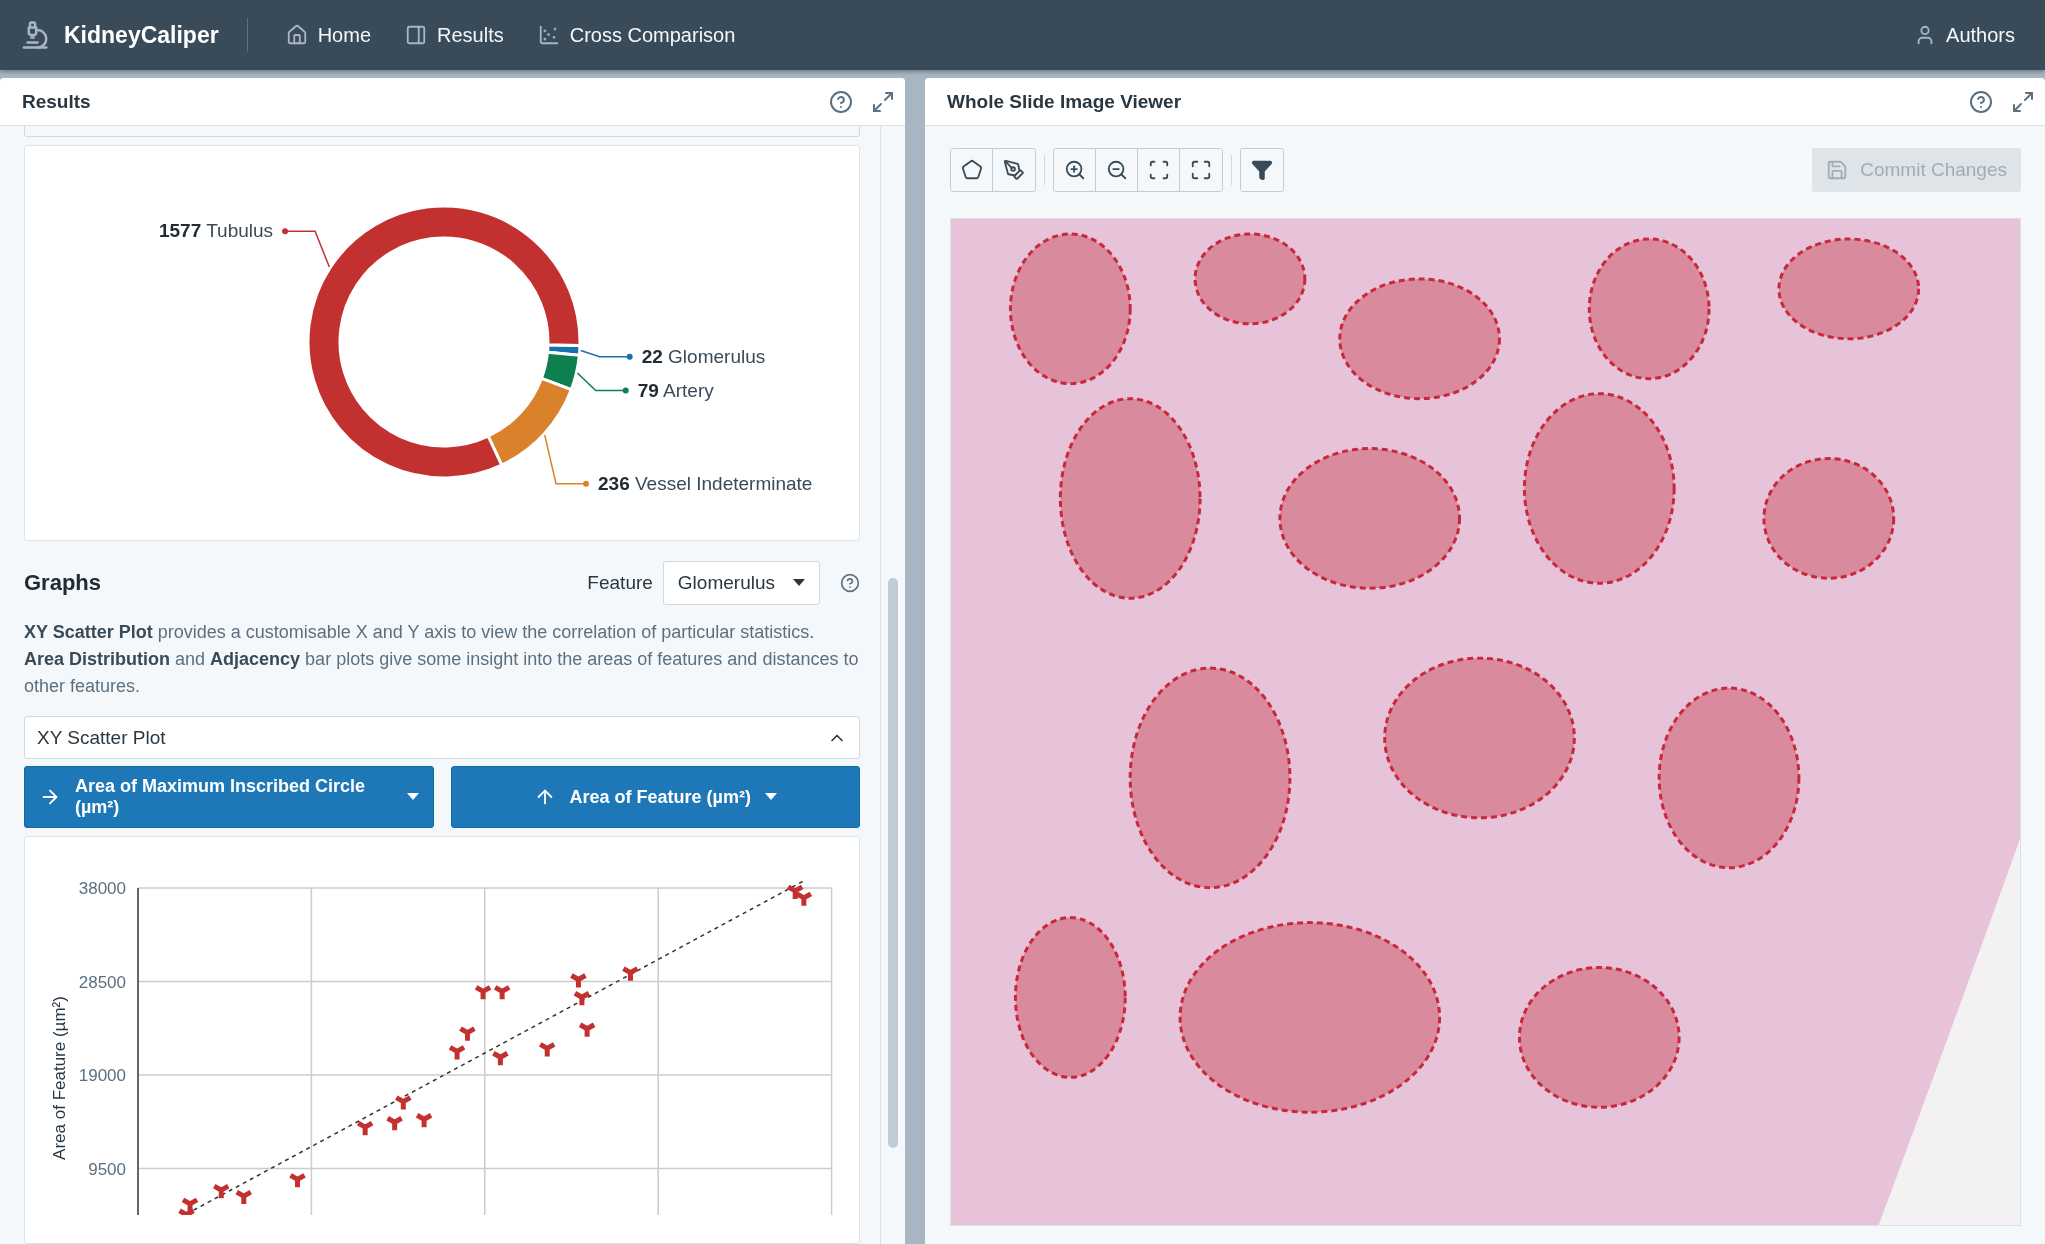  I want to click on slice-label: 22 Glomerulus, so click(703, 356).